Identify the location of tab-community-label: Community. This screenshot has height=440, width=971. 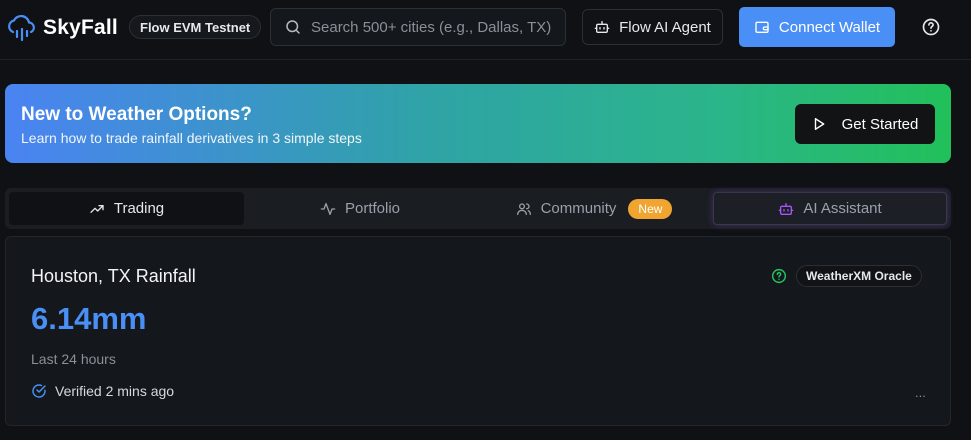
(578, 208).